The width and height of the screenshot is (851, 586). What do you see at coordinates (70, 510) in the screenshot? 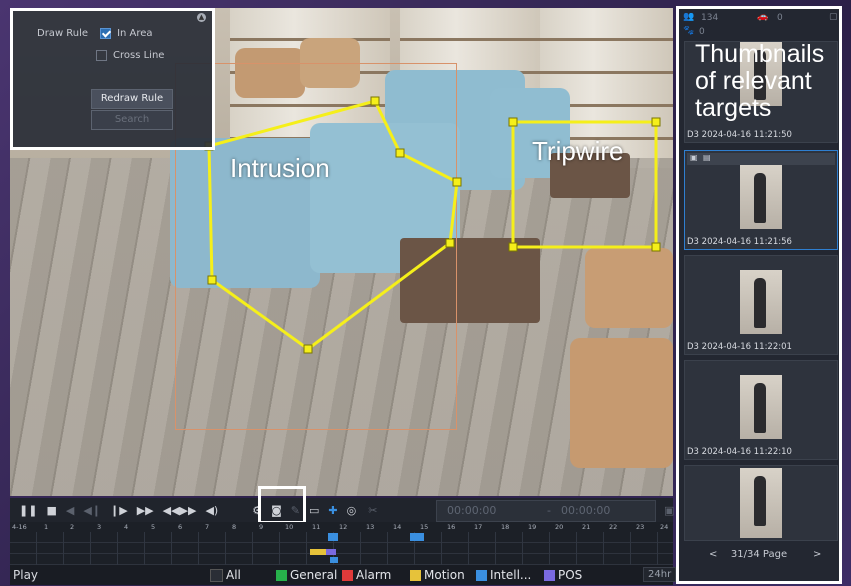
I see `rewind-icon: ◀` at bounding box center [70, 510].